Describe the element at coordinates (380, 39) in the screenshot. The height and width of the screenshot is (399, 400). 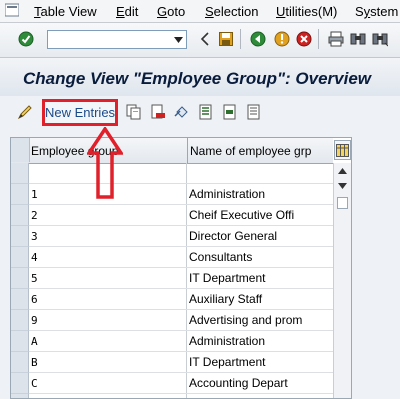
I see `find-next-icon` at that location.